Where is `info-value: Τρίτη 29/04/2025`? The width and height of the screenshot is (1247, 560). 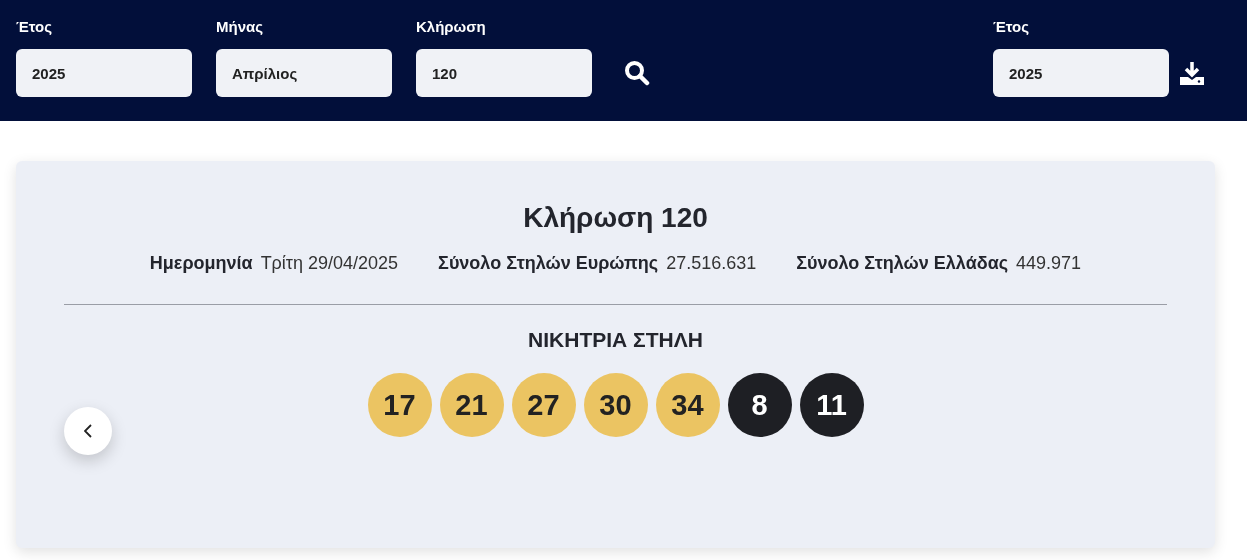 info-value: Τρίτη 29/04/2025 is located at coordinates (329, 263).